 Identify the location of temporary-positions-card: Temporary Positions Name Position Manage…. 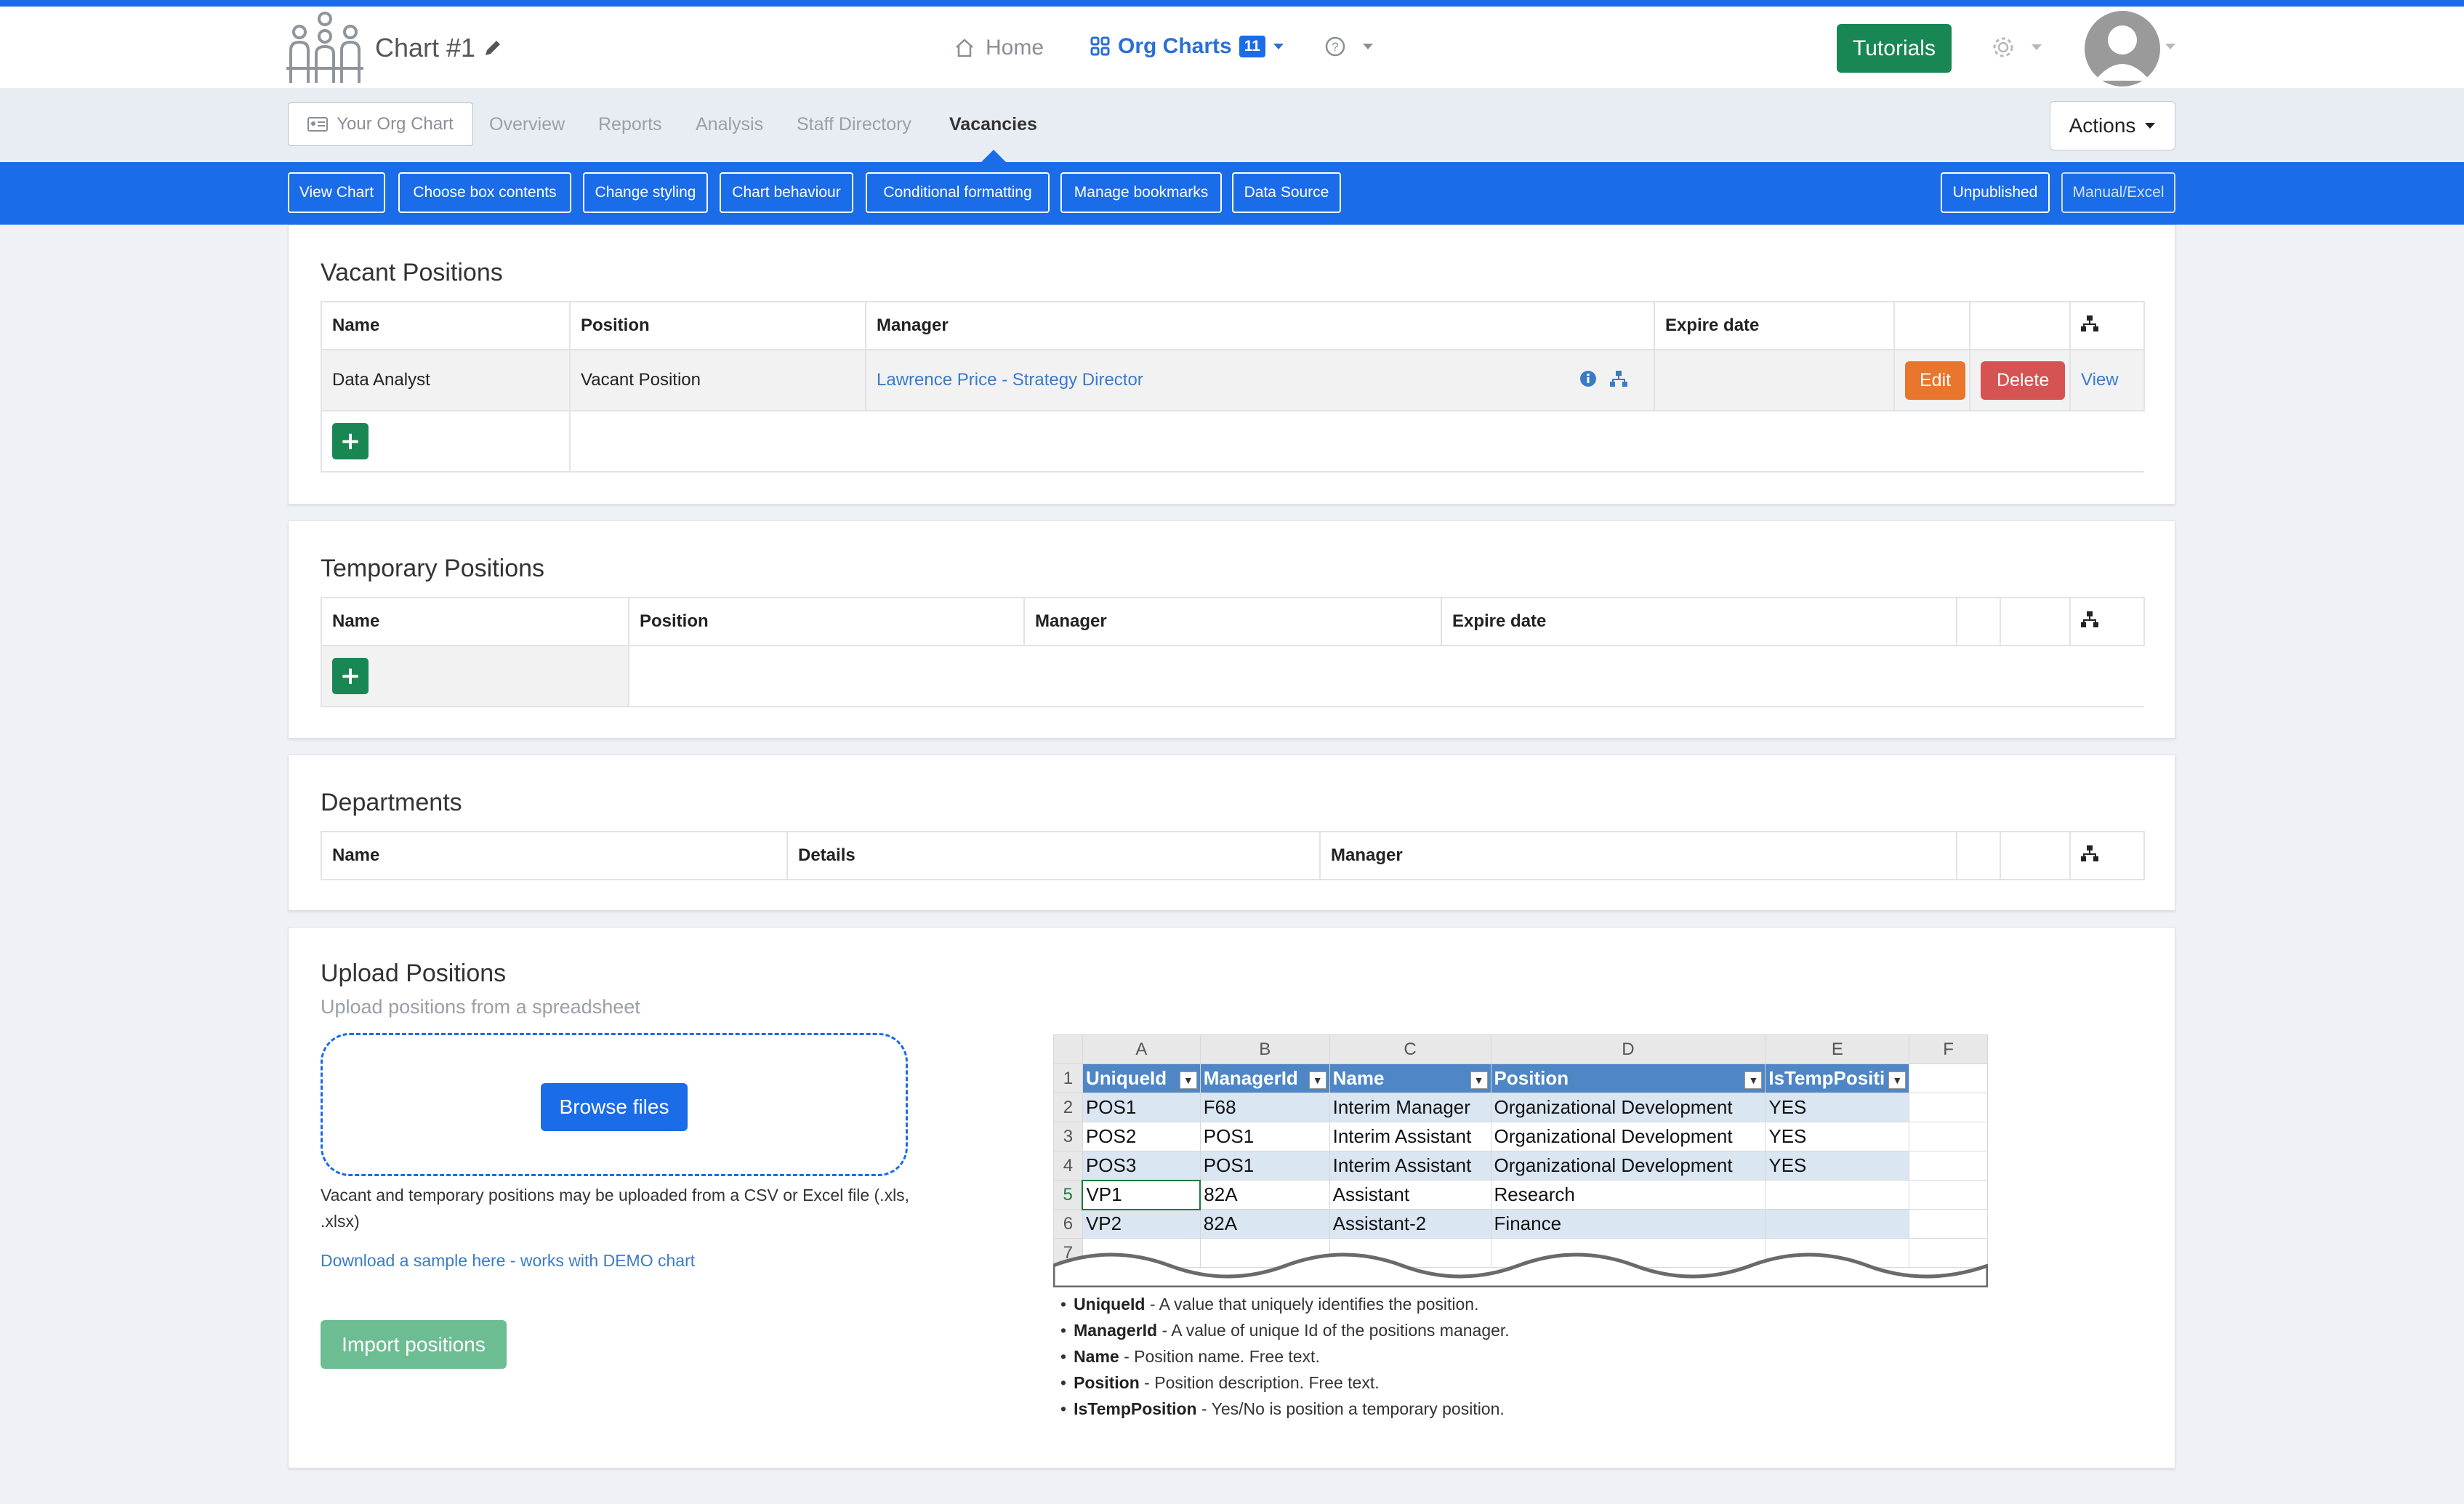
(1231, 629).